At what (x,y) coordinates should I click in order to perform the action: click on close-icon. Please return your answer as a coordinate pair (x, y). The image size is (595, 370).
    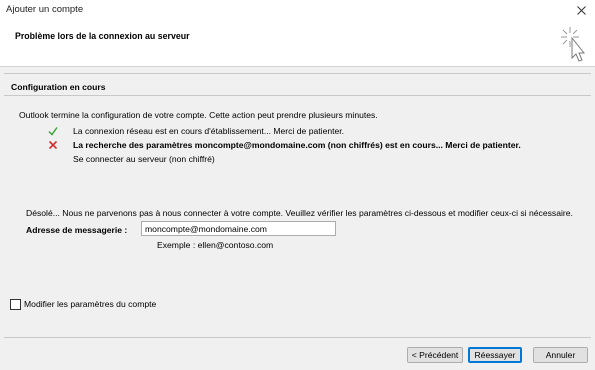
    Looking at the image, I should click on (581, 10).